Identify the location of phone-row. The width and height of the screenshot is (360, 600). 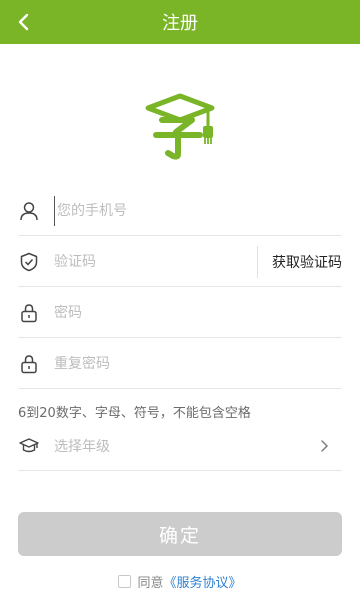
(180, 211).